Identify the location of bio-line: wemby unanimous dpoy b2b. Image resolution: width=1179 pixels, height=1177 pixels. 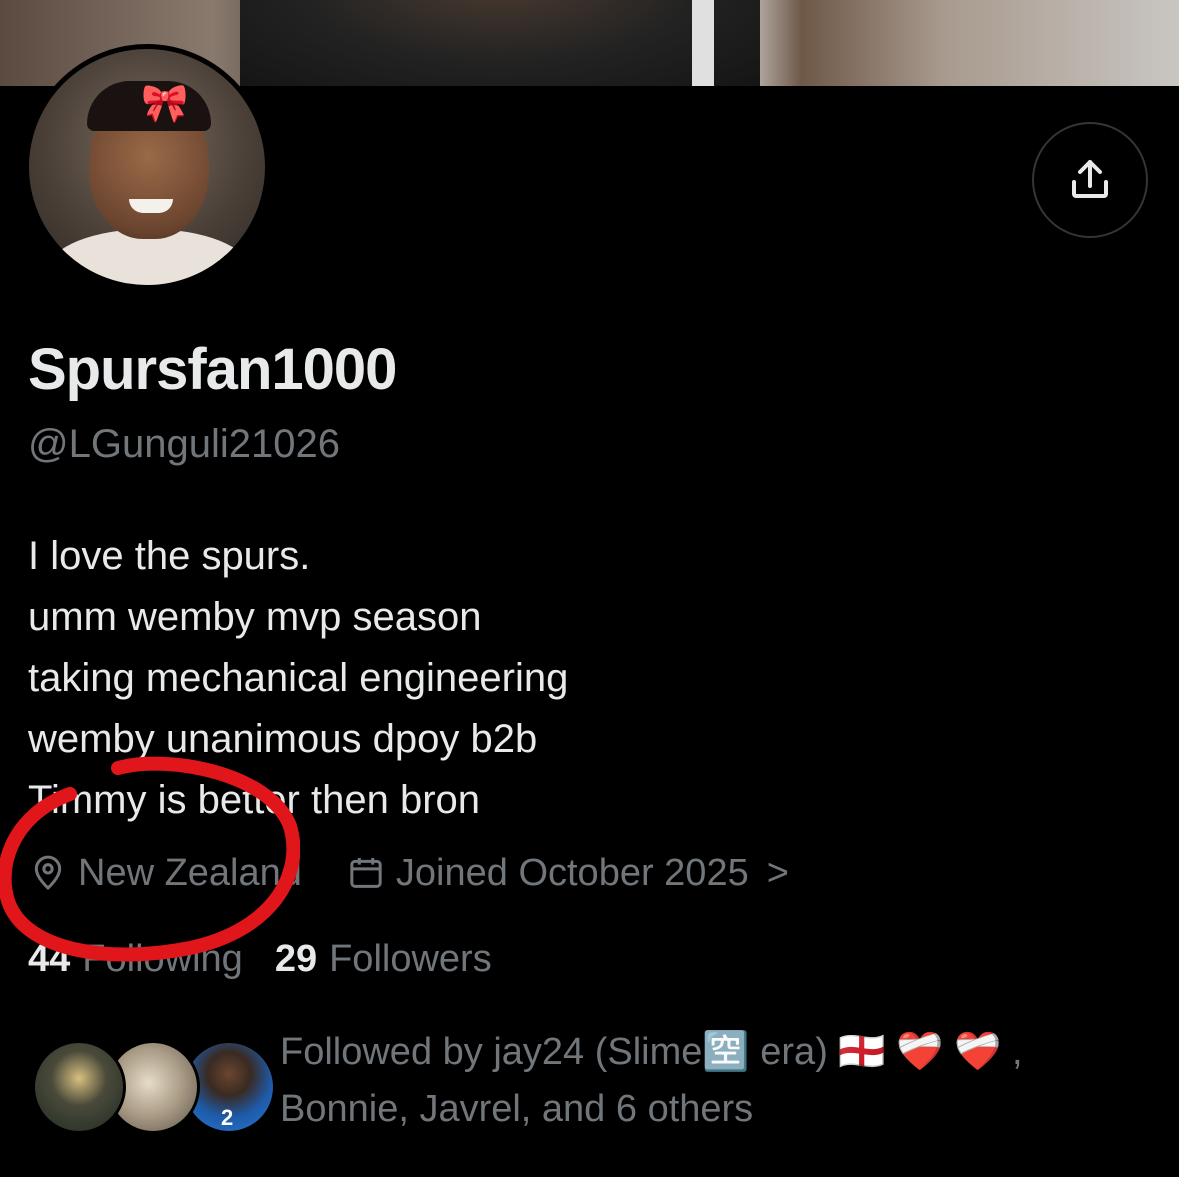
(283, 739).